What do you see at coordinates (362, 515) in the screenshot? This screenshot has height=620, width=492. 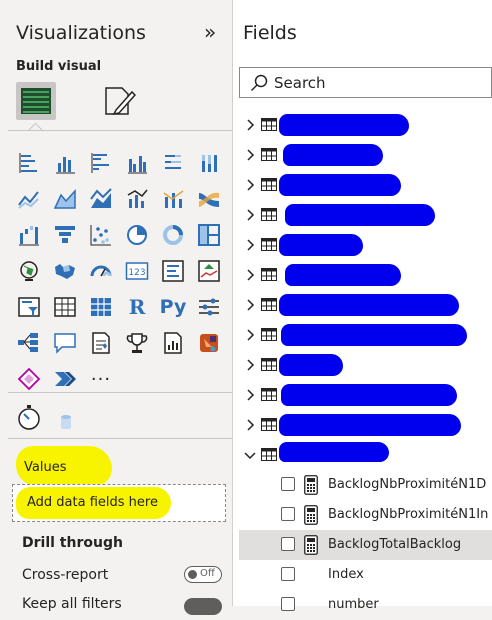 I see `field-item: BacklogNbProximitéN1In` at bounding box center [362, 515].